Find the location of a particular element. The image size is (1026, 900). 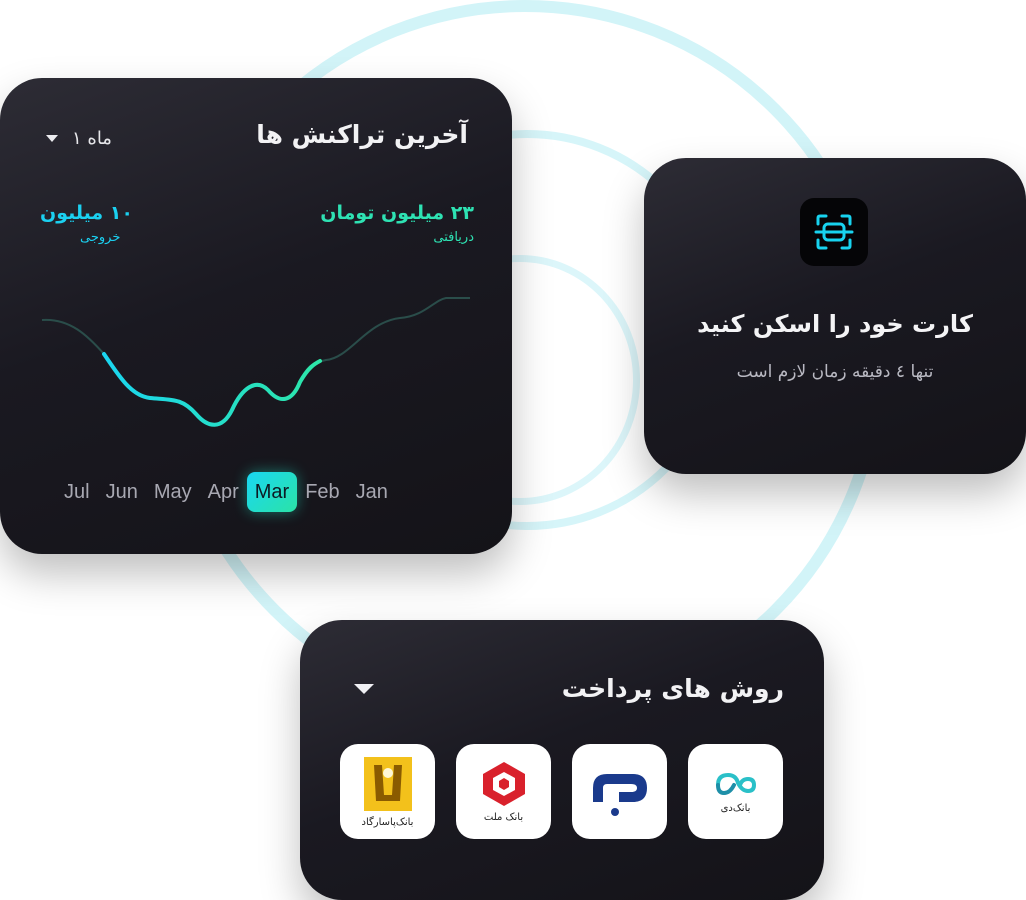

bank-pasargad-name: بانک‌پاسارگاد is located at coordinates (387, 822).